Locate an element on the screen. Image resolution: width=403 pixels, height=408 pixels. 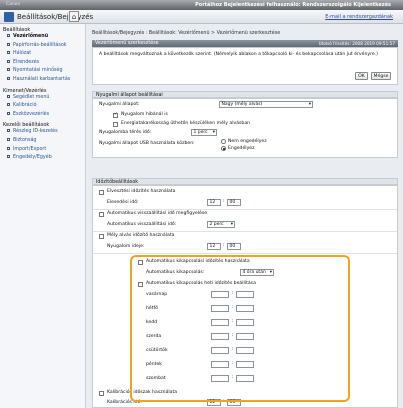
deep-sleep-checkbox is located at coordinates (101, 236).